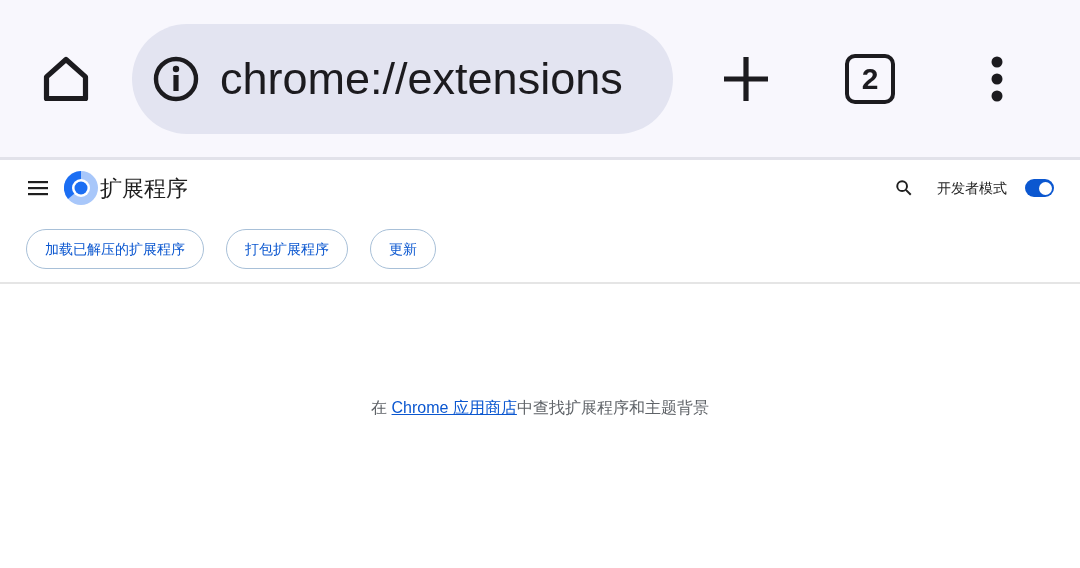  I want to click on address-bar: chrome://extensions, so click(402, 78).